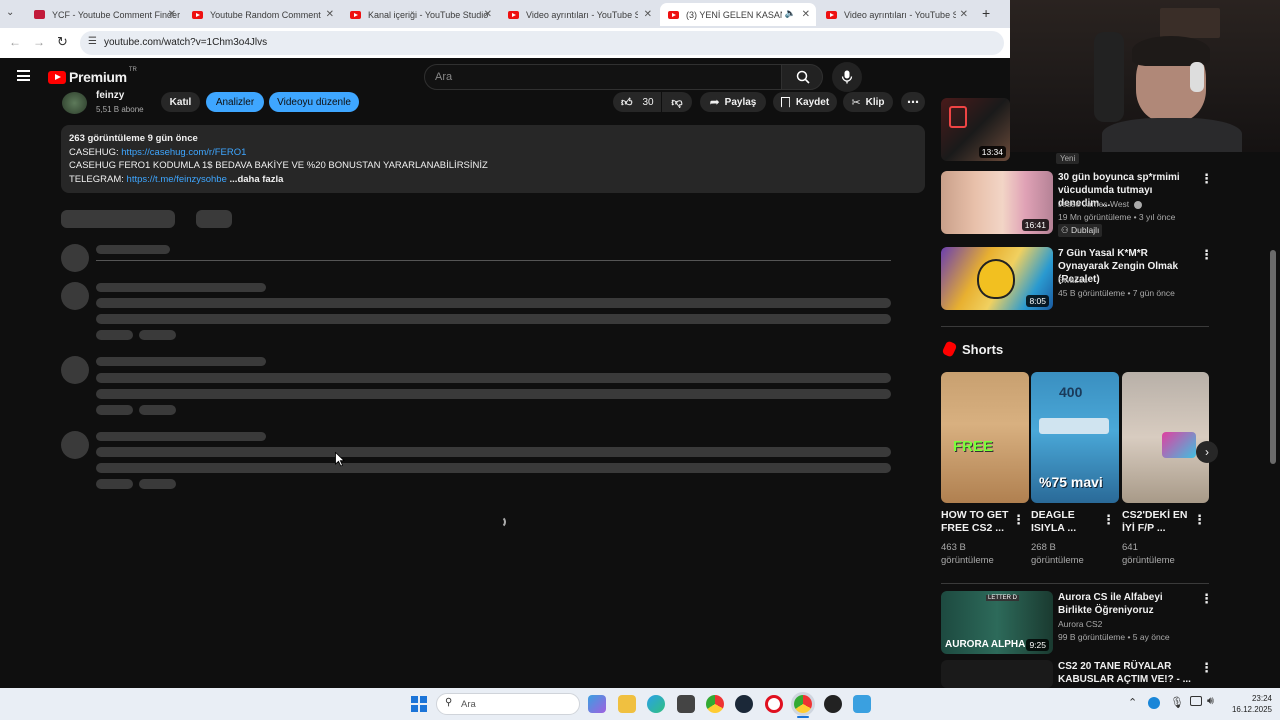 This screenshot has height=720, width=1280. What do you see at coordinates (1210, 701) in the screenshot?
I see `volume-icon: 🔊︎` at bounding box center [1210, 701].